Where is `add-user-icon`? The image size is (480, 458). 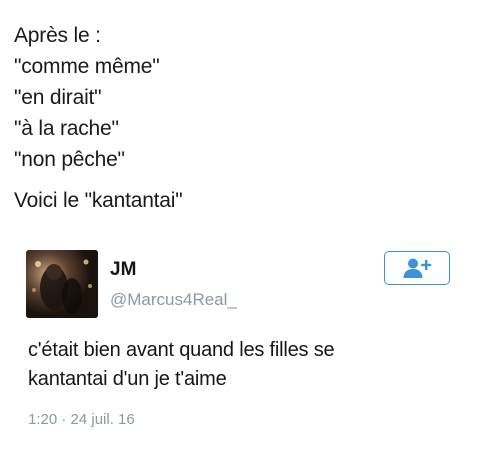
add-user-icon is located at coordinates (417, 268).